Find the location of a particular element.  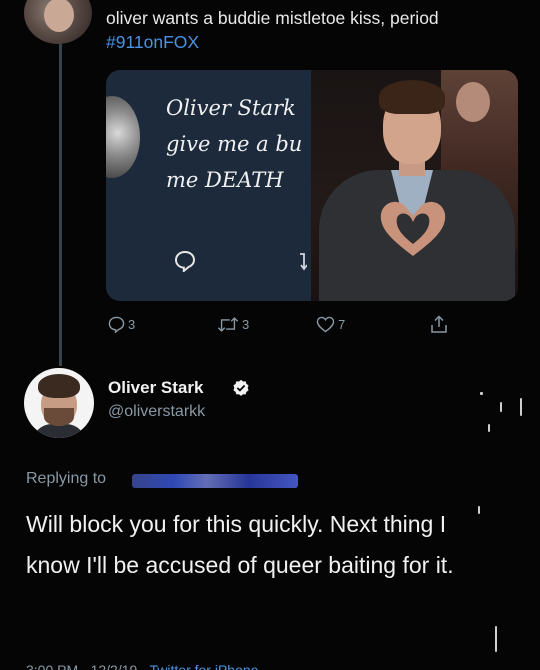

parent-author-avatar is located at coordinates (58, 22).